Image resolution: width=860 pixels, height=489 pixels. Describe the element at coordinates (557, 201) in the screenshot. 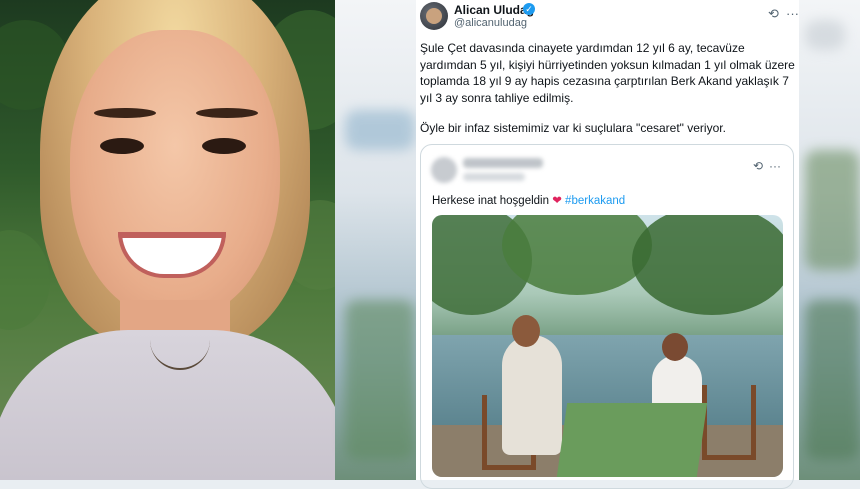

I see `heart-icon: ❤` at that location.